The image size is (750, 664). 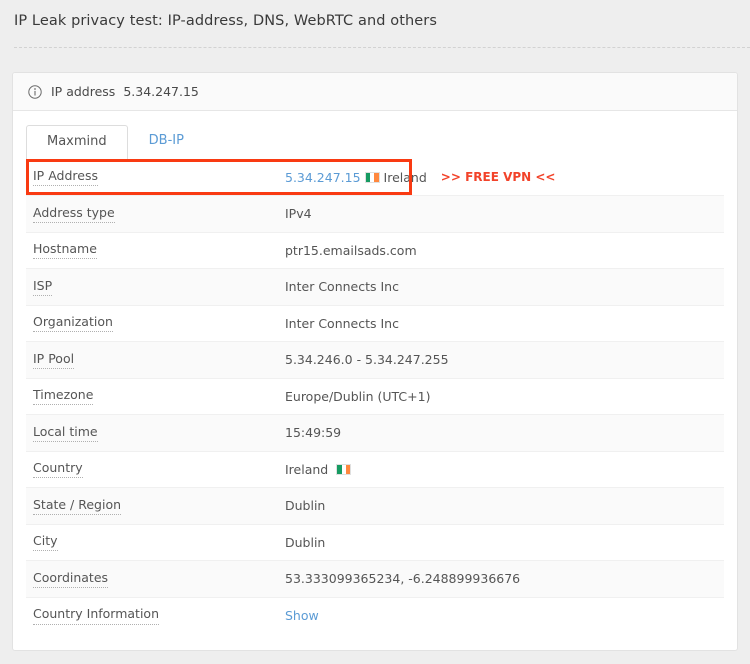 What do you see at coordinates (403, 579) in the screenshot?
I see `row-value-coordinates: 53.333099365234, -6.248899936676` at bounding box center [403, 579].